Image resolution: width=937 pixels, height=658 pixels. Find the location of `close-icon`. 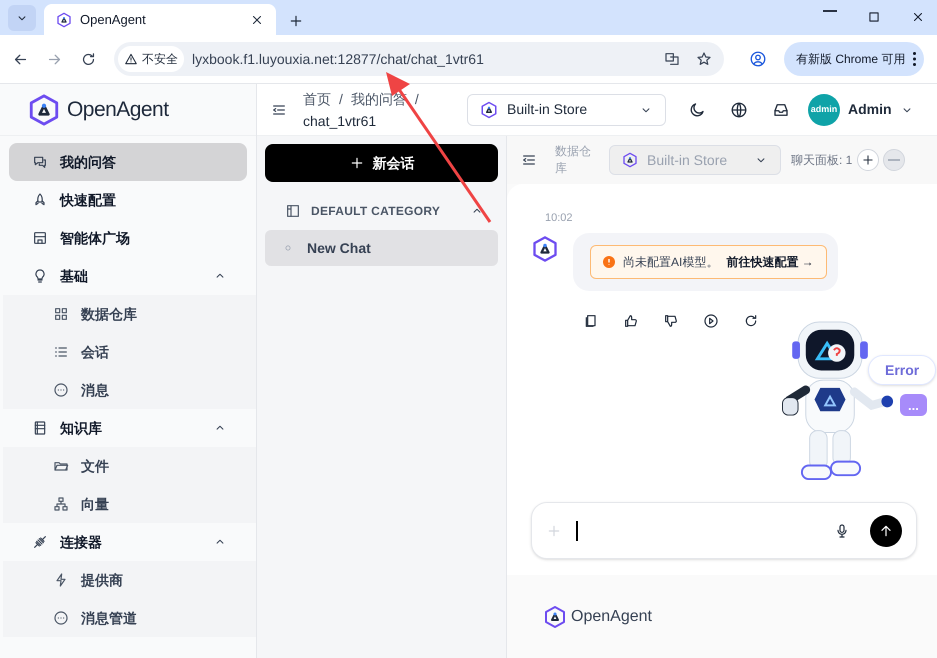

close-icon is located at coordinates (918, 17).